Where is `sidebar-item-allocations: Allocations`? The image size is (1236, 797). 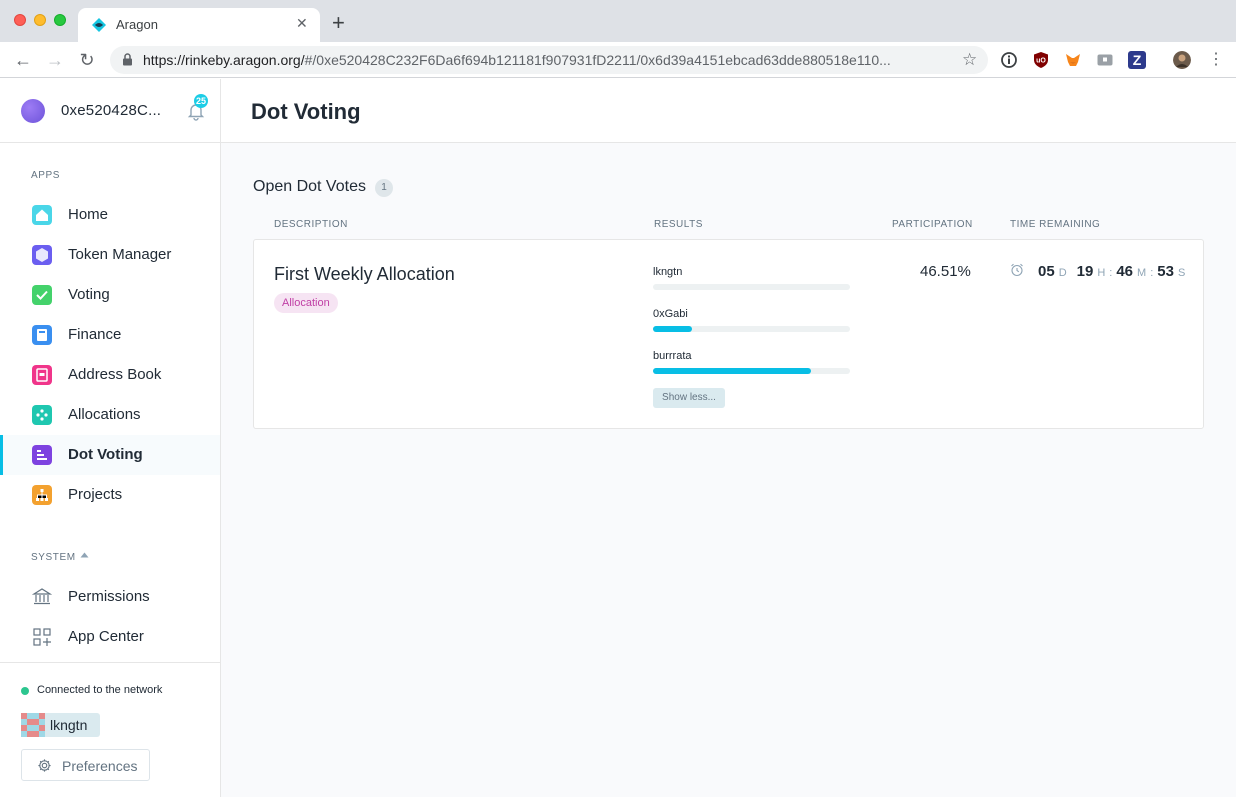
sidebar-item-allocations: Allocations is located at coordinates (110, 415).